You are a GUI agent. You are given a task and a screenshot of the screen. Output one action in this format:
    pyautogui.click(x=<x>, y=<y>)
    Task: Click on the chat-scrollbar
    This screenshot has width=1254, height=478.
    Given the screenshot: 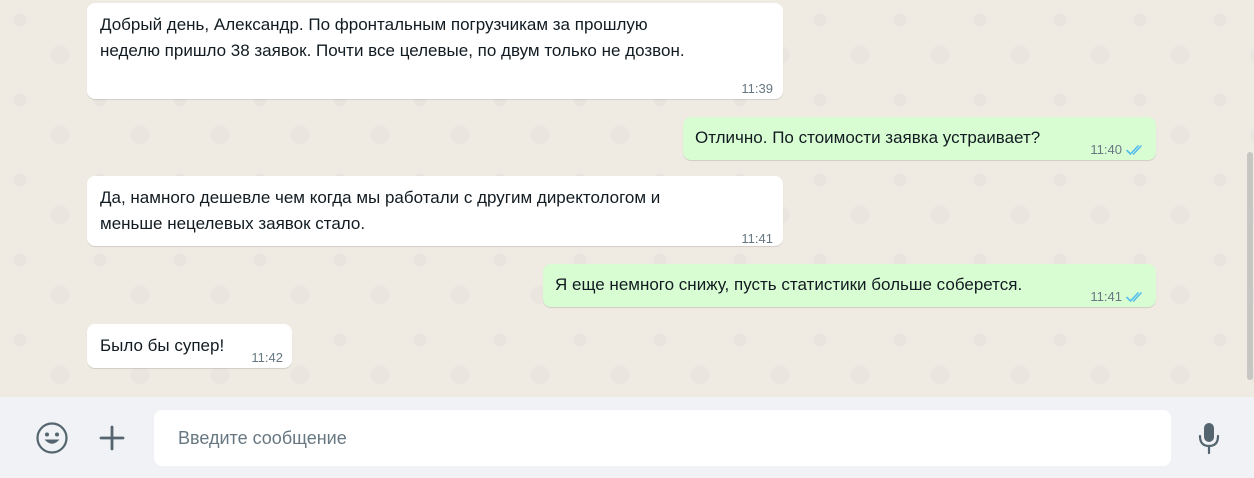 What is the action you would take?
    pyautogui.click(x=1250, y=198)
    